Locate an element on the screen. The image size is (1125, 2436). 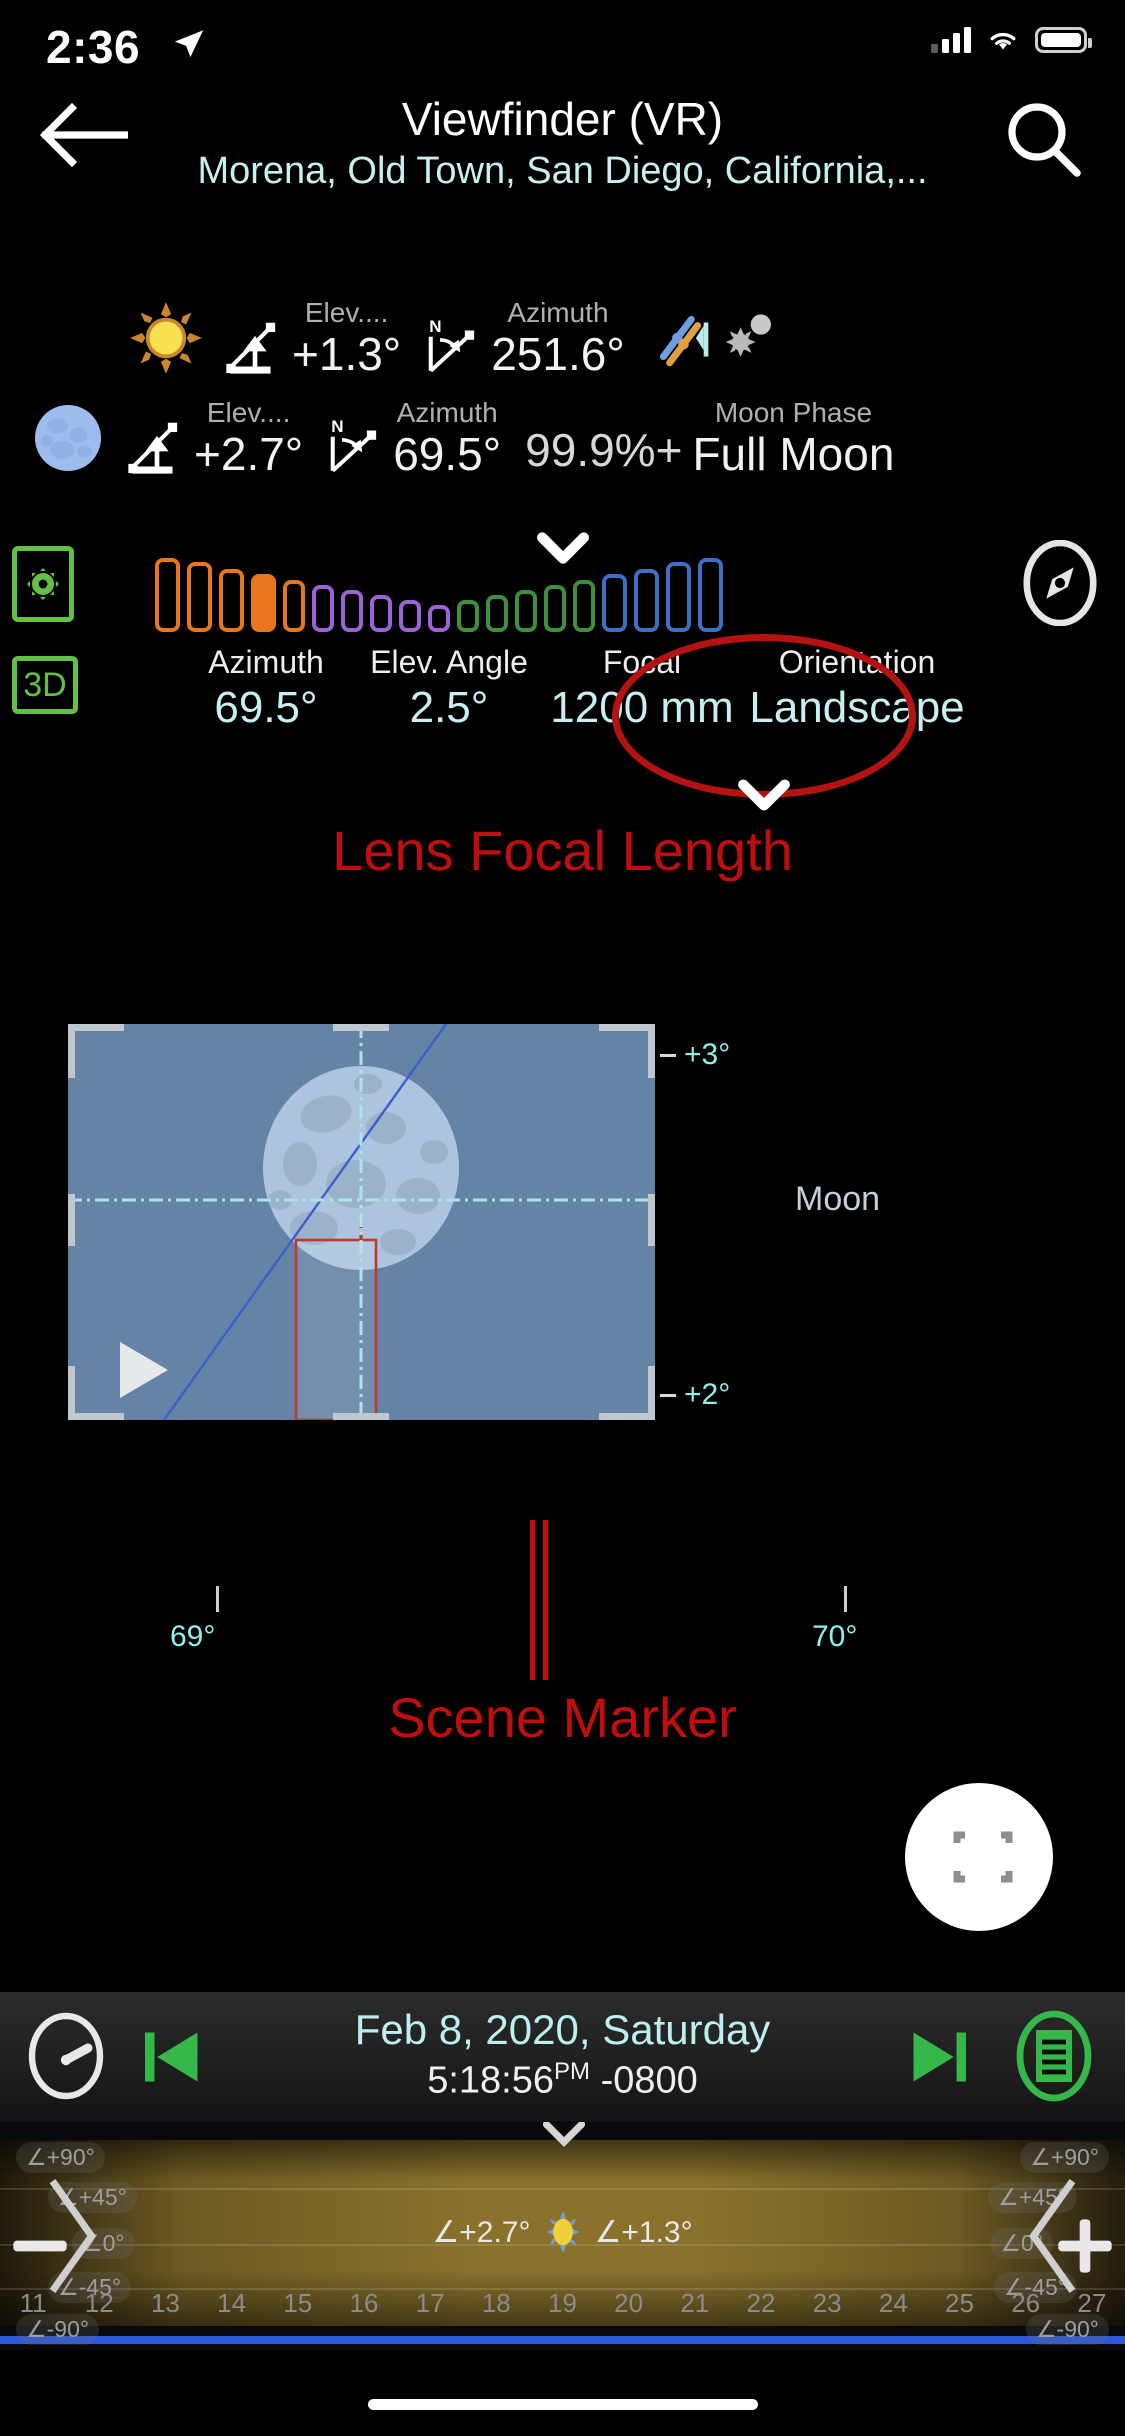
timeline-center-readout: ∠+2.7° ∠+1.3° is located at coordinates (562, 2232).